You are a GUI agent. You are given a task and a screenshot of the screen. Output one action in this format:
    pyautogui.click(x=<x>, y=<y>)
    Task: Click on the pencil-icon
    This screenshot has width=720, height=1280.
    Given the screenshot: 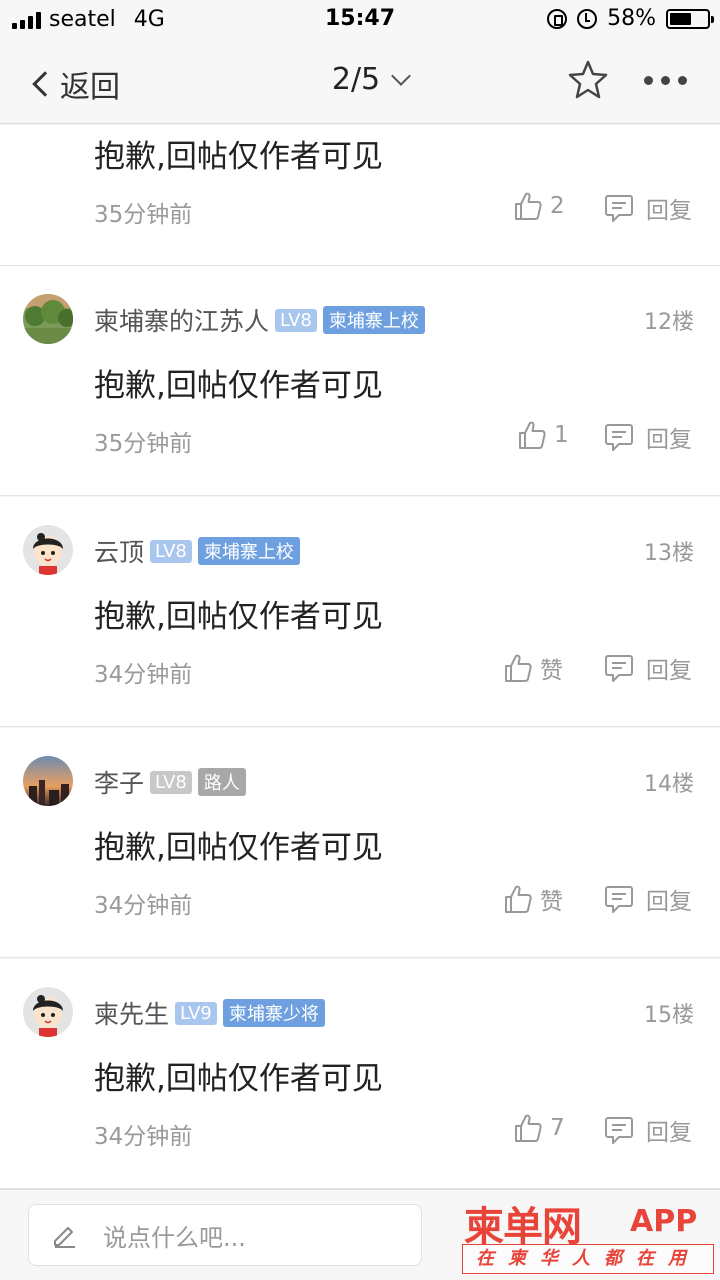 What is the action you would take?
    pyautogui.click(x=65, y=1235)
    